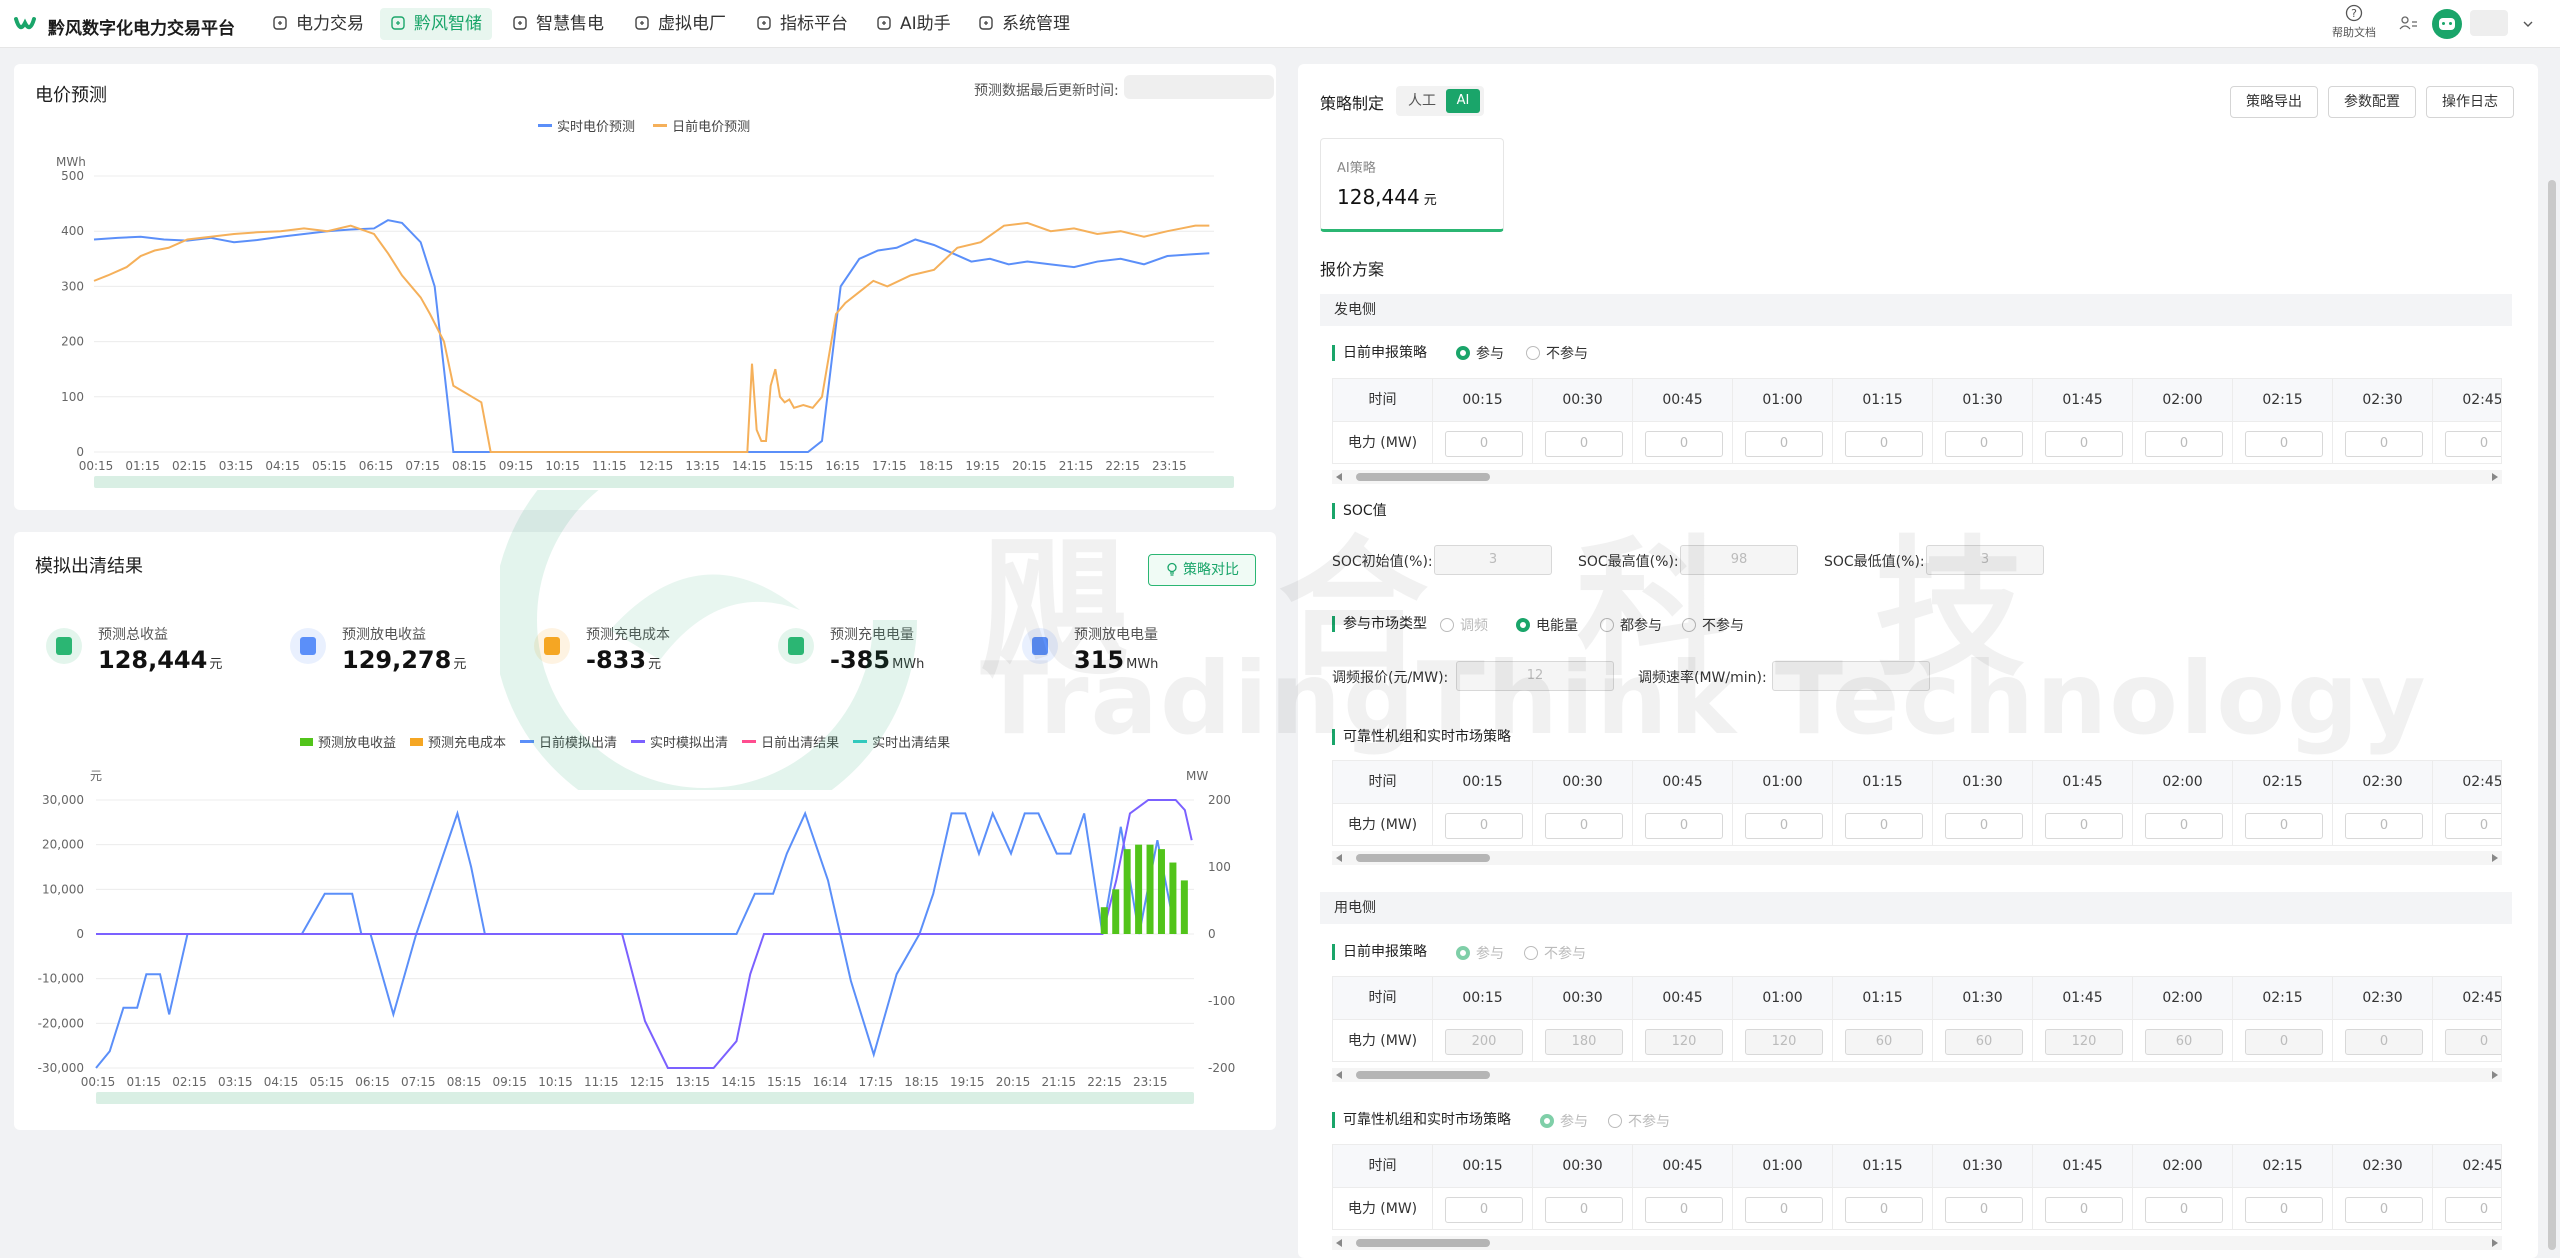  What do you see at coordinates (318, 24) in the screenshot?
I see `nav-item-power-trading: 电力交易` at bounding box center [318, 24].